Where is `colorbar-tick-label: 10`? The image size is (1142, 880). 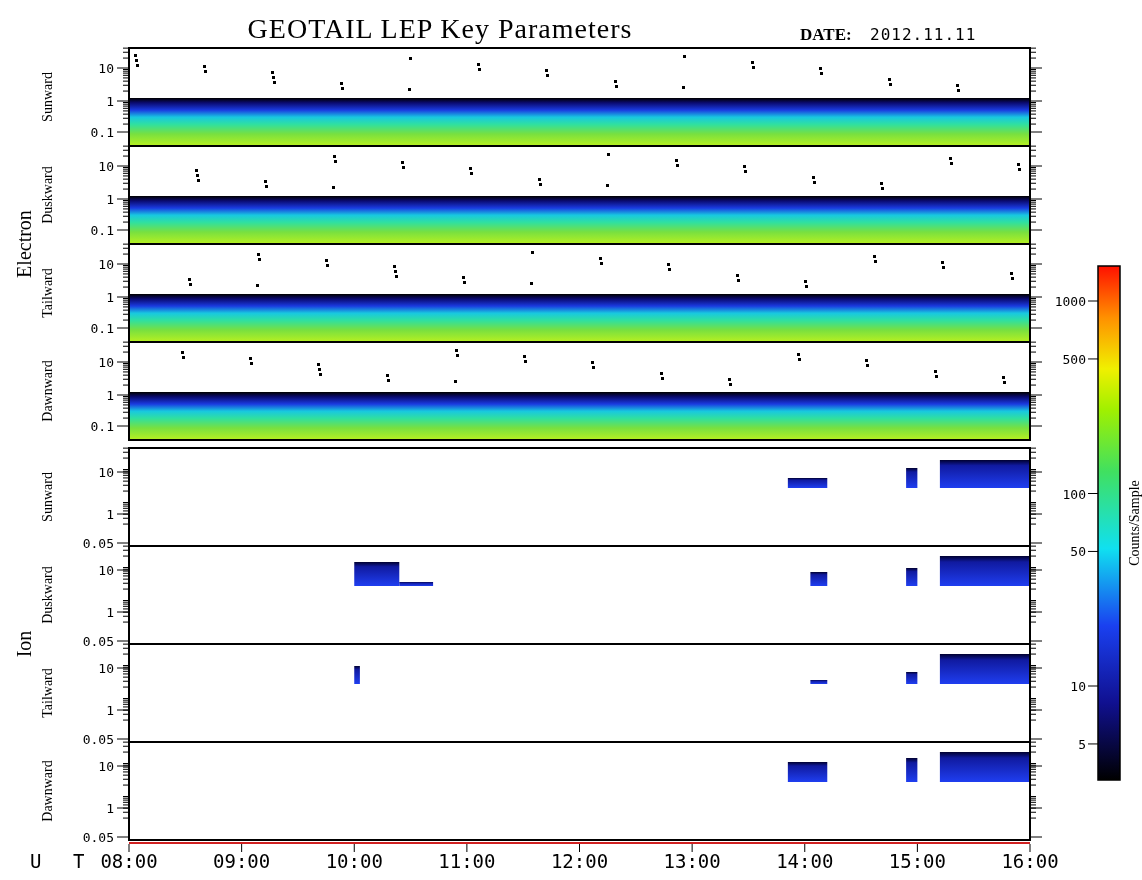 colorbar-tick-label: 10 is located at coordinates (1078, 686).